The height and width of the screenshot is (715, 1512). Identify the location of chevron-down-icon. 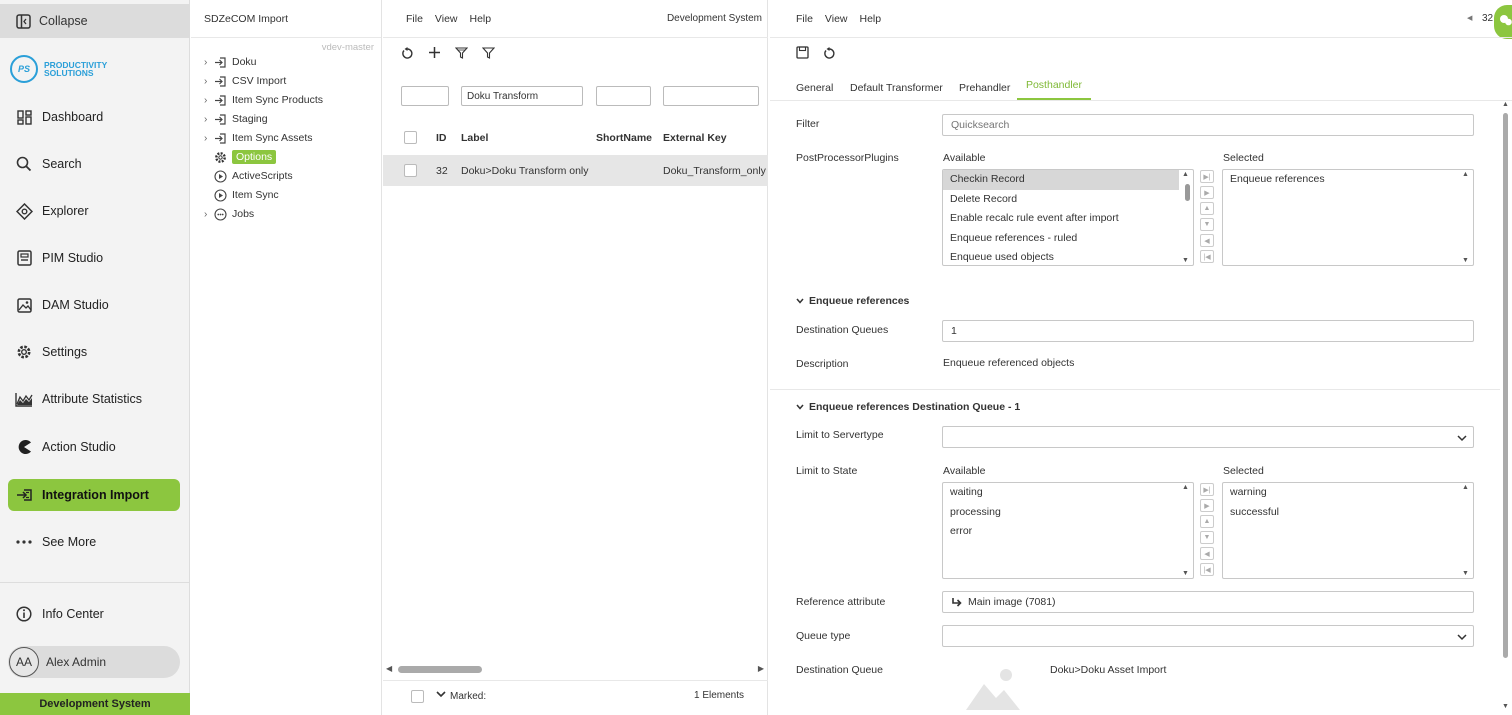
(441, 695).